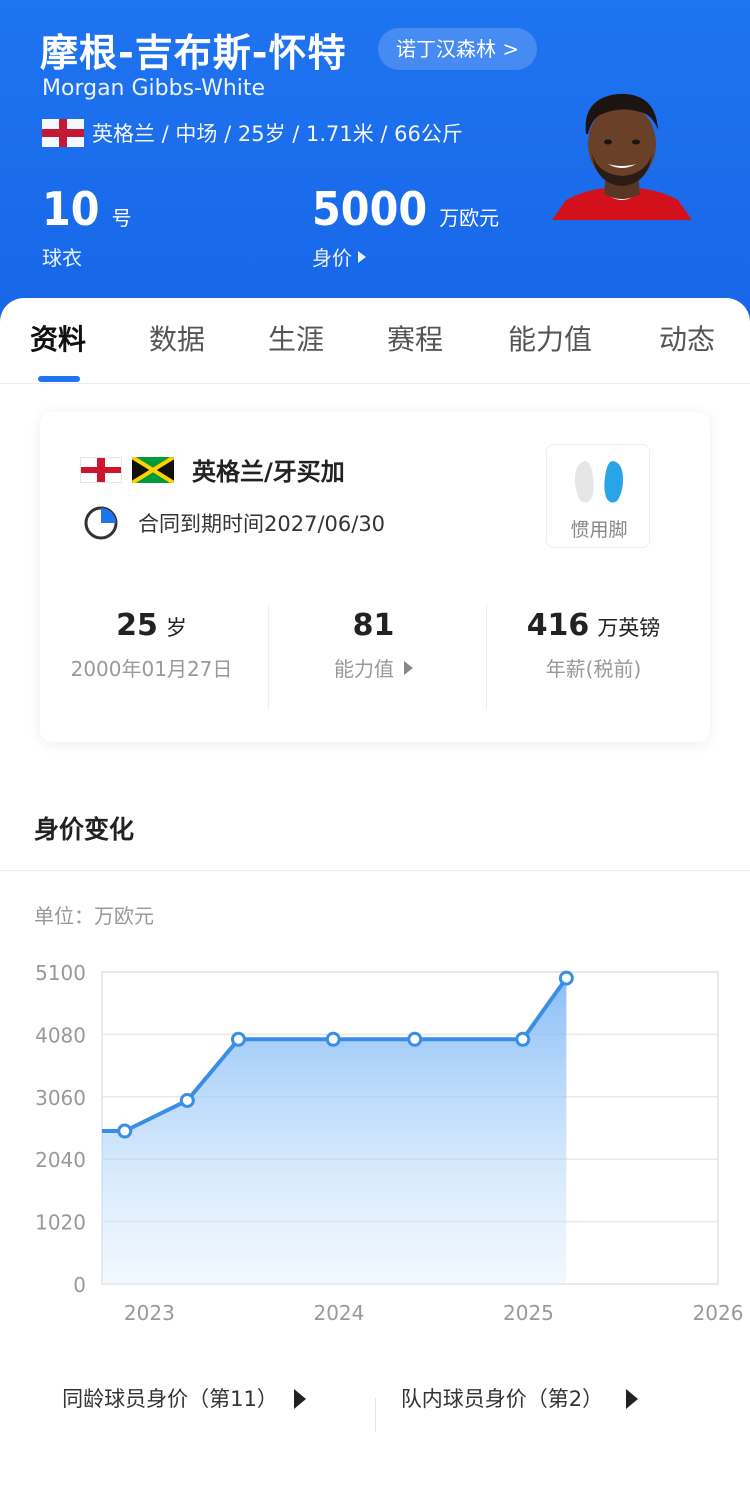 The height and width of the screenshot is (1488, 750). What do you see at coordinates (373, 625) in the screenshot?
I see `ability-value: 81` at bounding box center [373, 625].